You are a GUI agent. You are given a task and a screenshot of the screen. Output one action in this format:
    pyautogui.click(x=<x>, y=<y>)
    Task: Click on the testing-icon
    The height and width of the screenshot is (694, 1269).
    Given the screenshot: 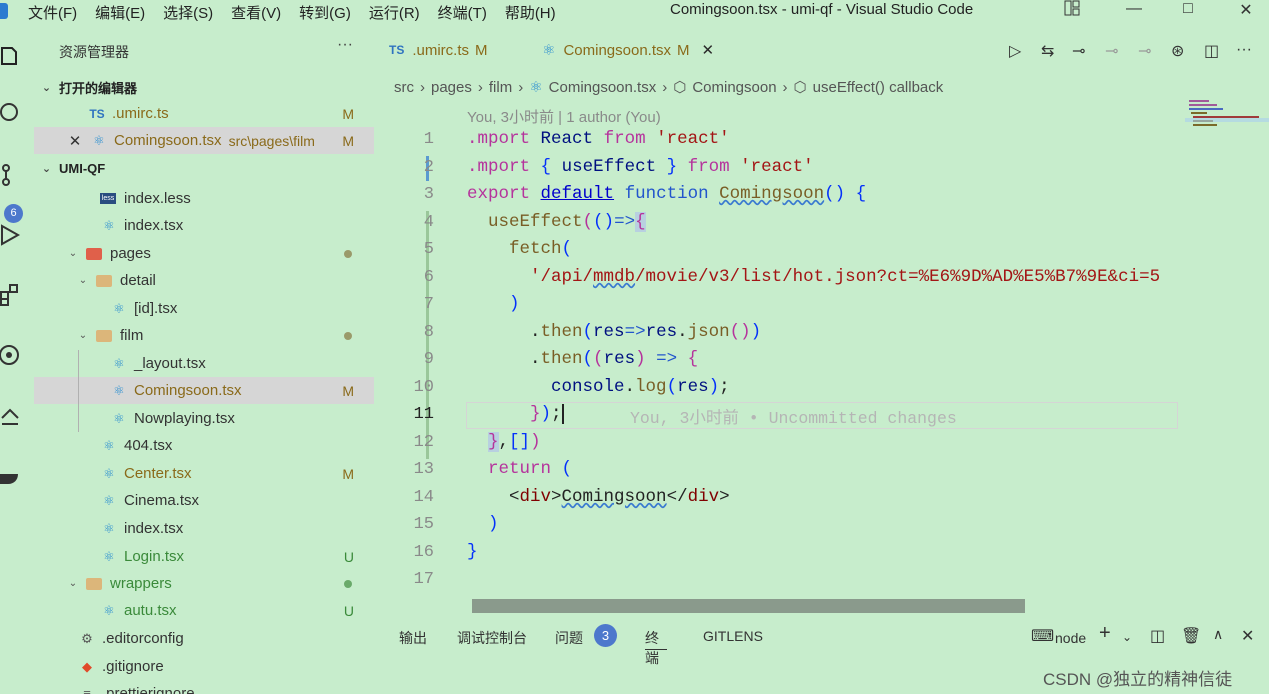 What is the action you would take?
    pyautogui.click(x=11, y=415)
    